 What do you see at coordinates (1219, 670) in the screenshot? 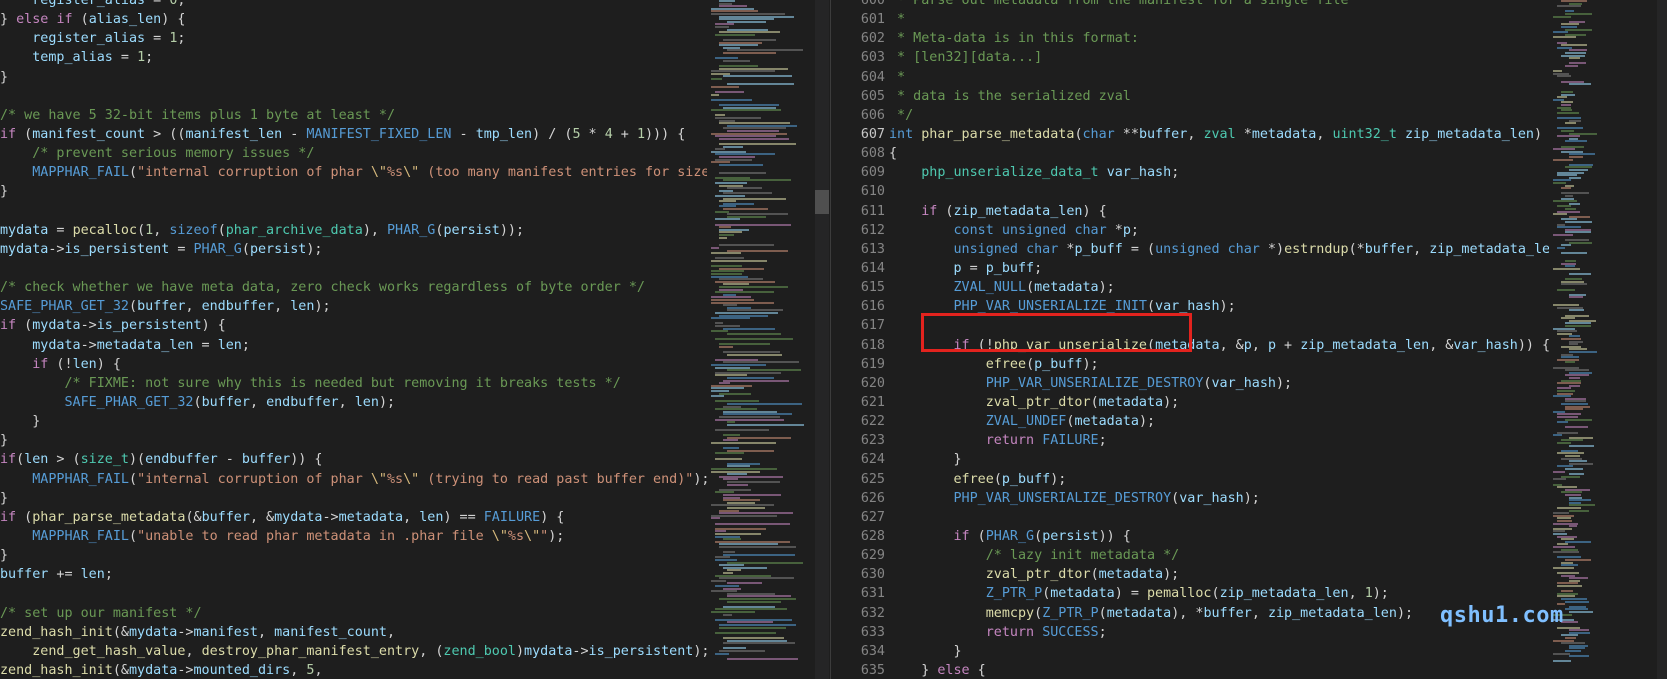
I see `code-line: } else {` at bounding box center [1219, 670].